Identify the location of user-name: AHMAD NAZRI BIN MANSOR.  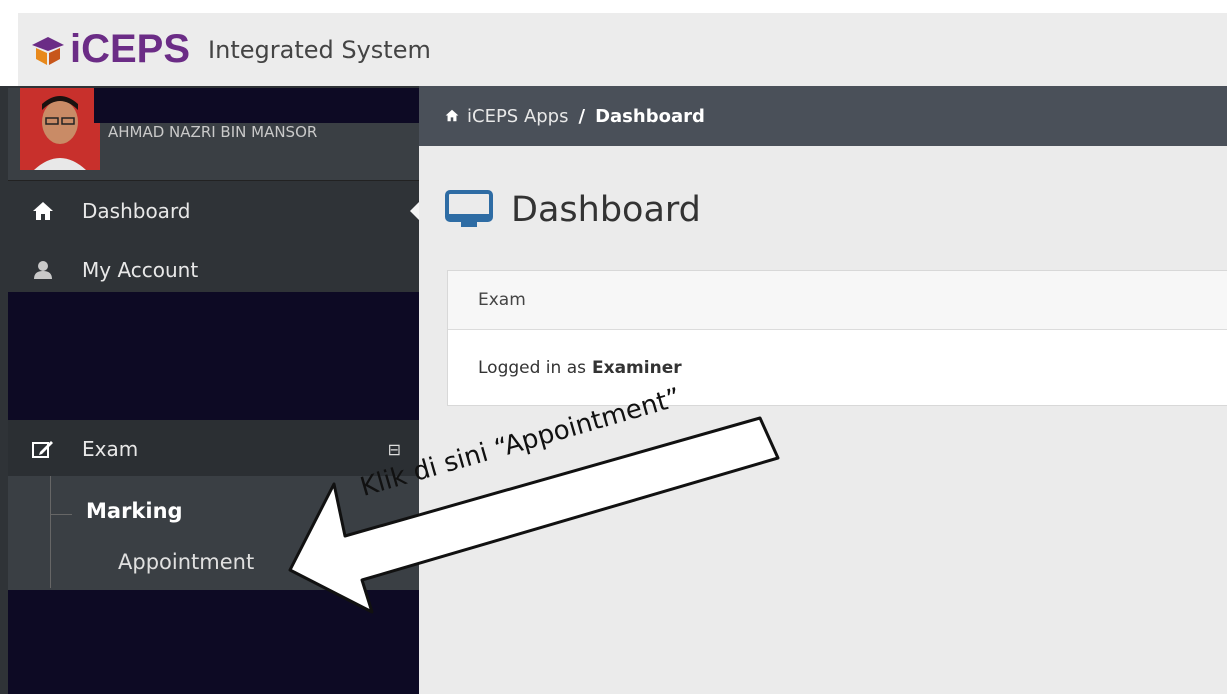
(213, 132).